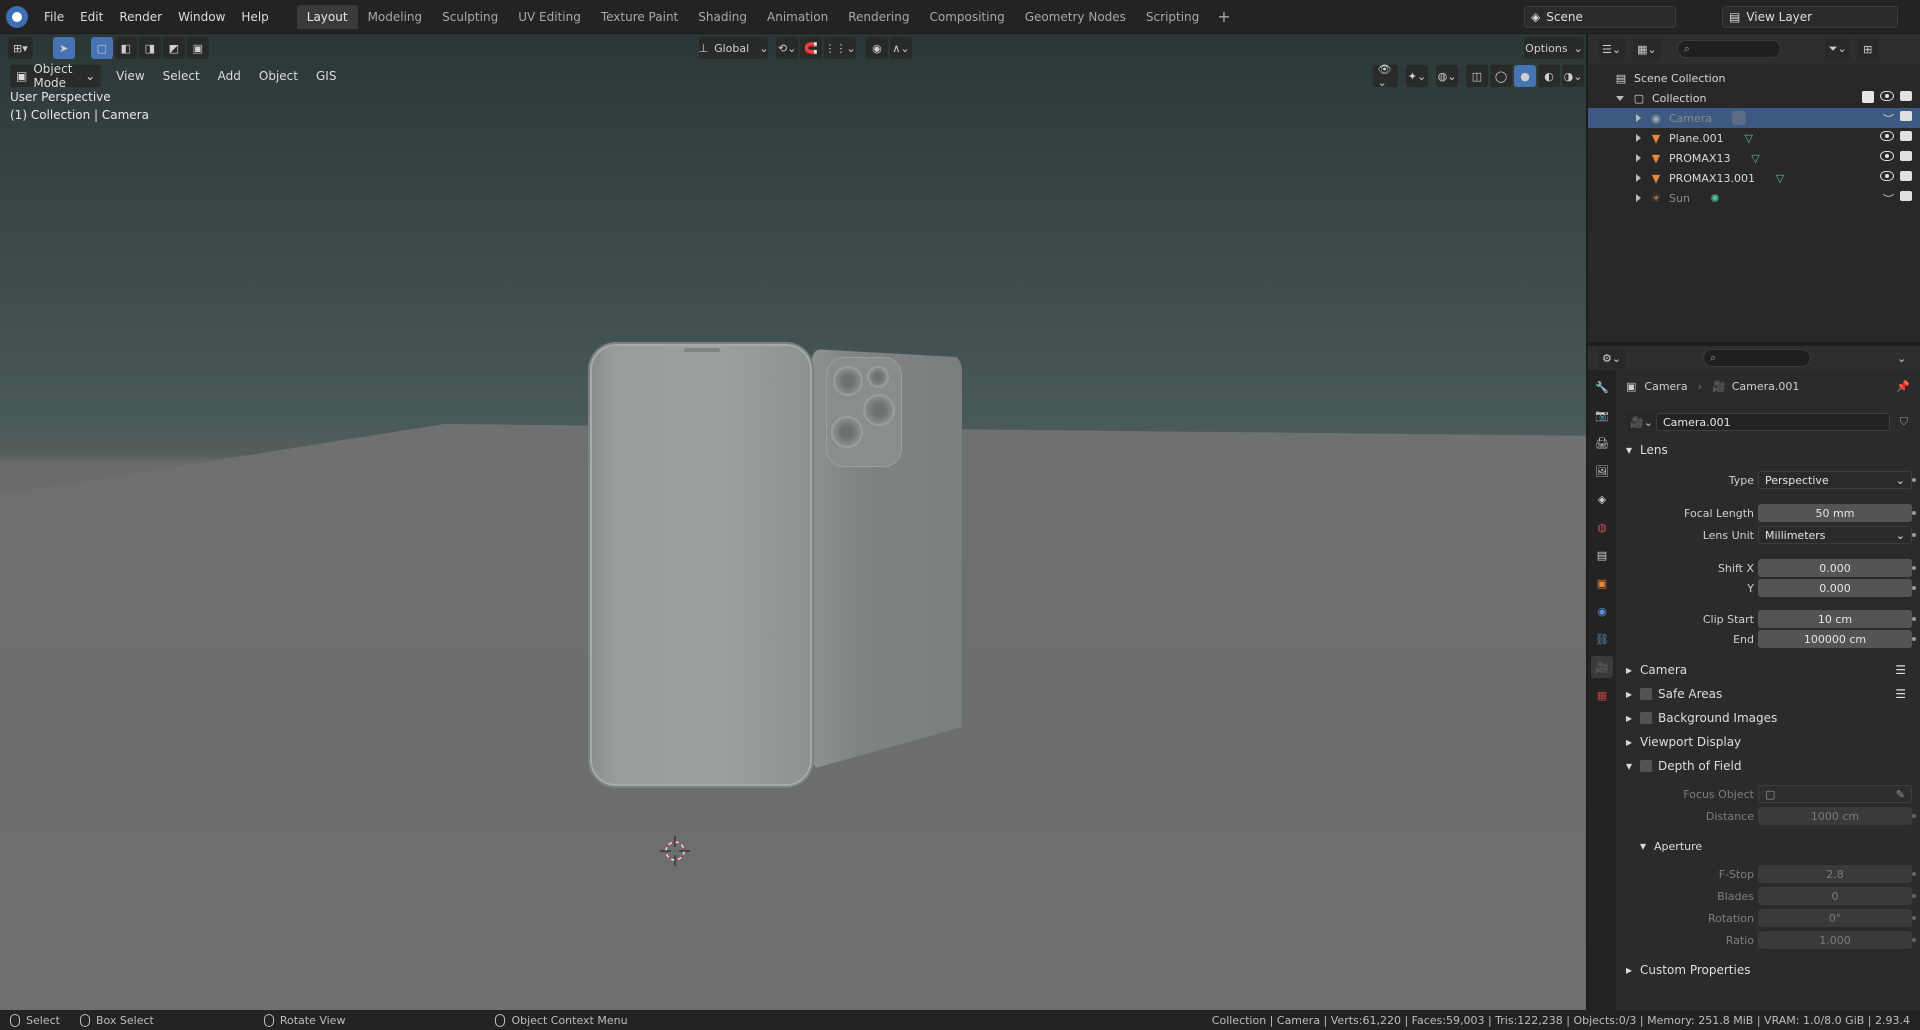  Describe the element at coordinates (1602, 527) in the screenshot. I see `world-tab-icon: ◍` at that location.